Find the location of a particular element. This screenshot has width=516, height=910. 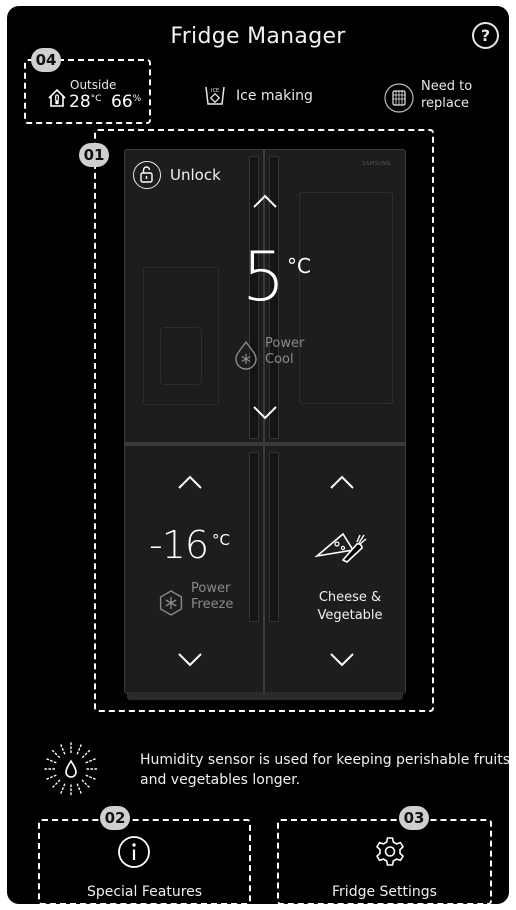

ice-making-label: Ice making is located at coordinates (274, 96).